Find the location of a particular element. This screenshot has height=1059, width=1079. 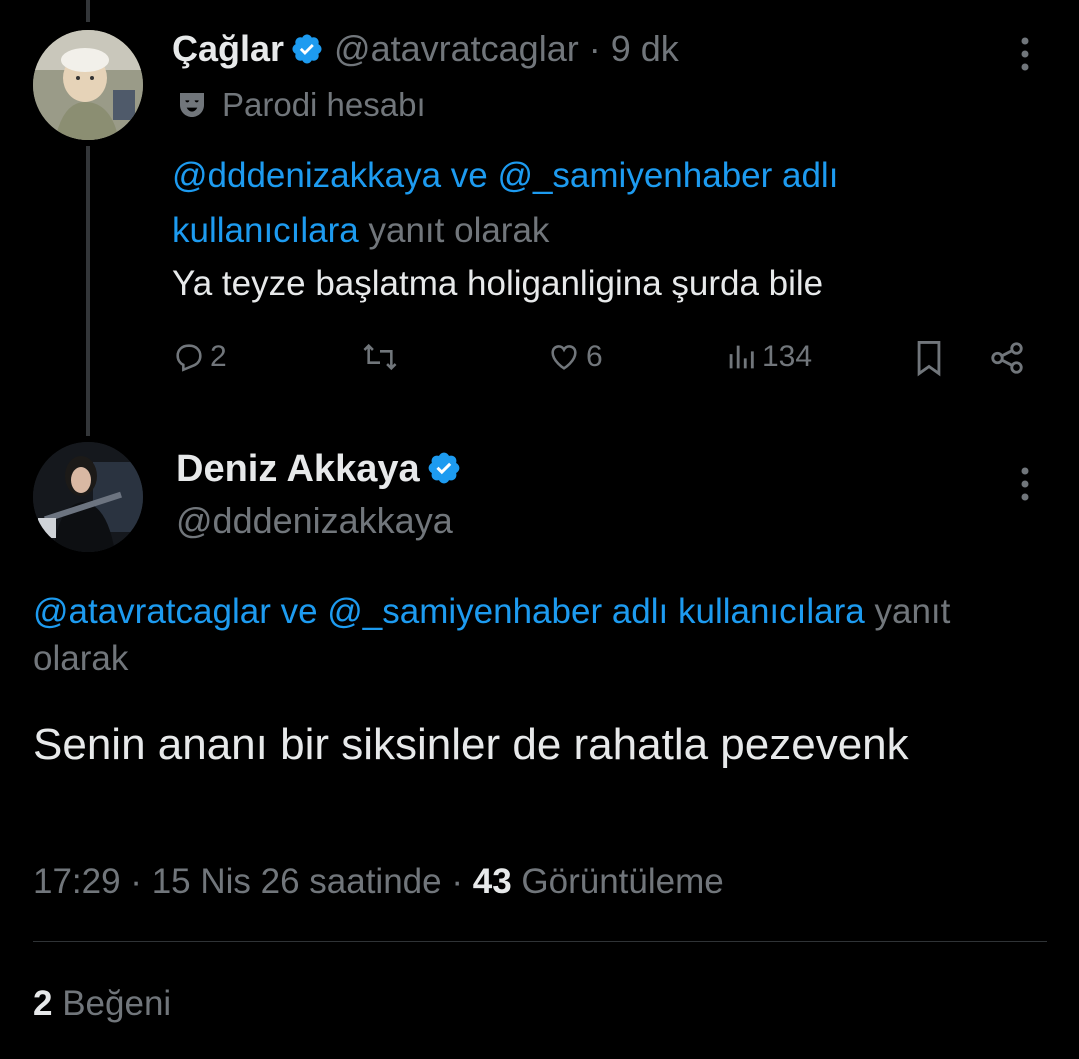

like-button: 6 is located at coordinates (574, 357).